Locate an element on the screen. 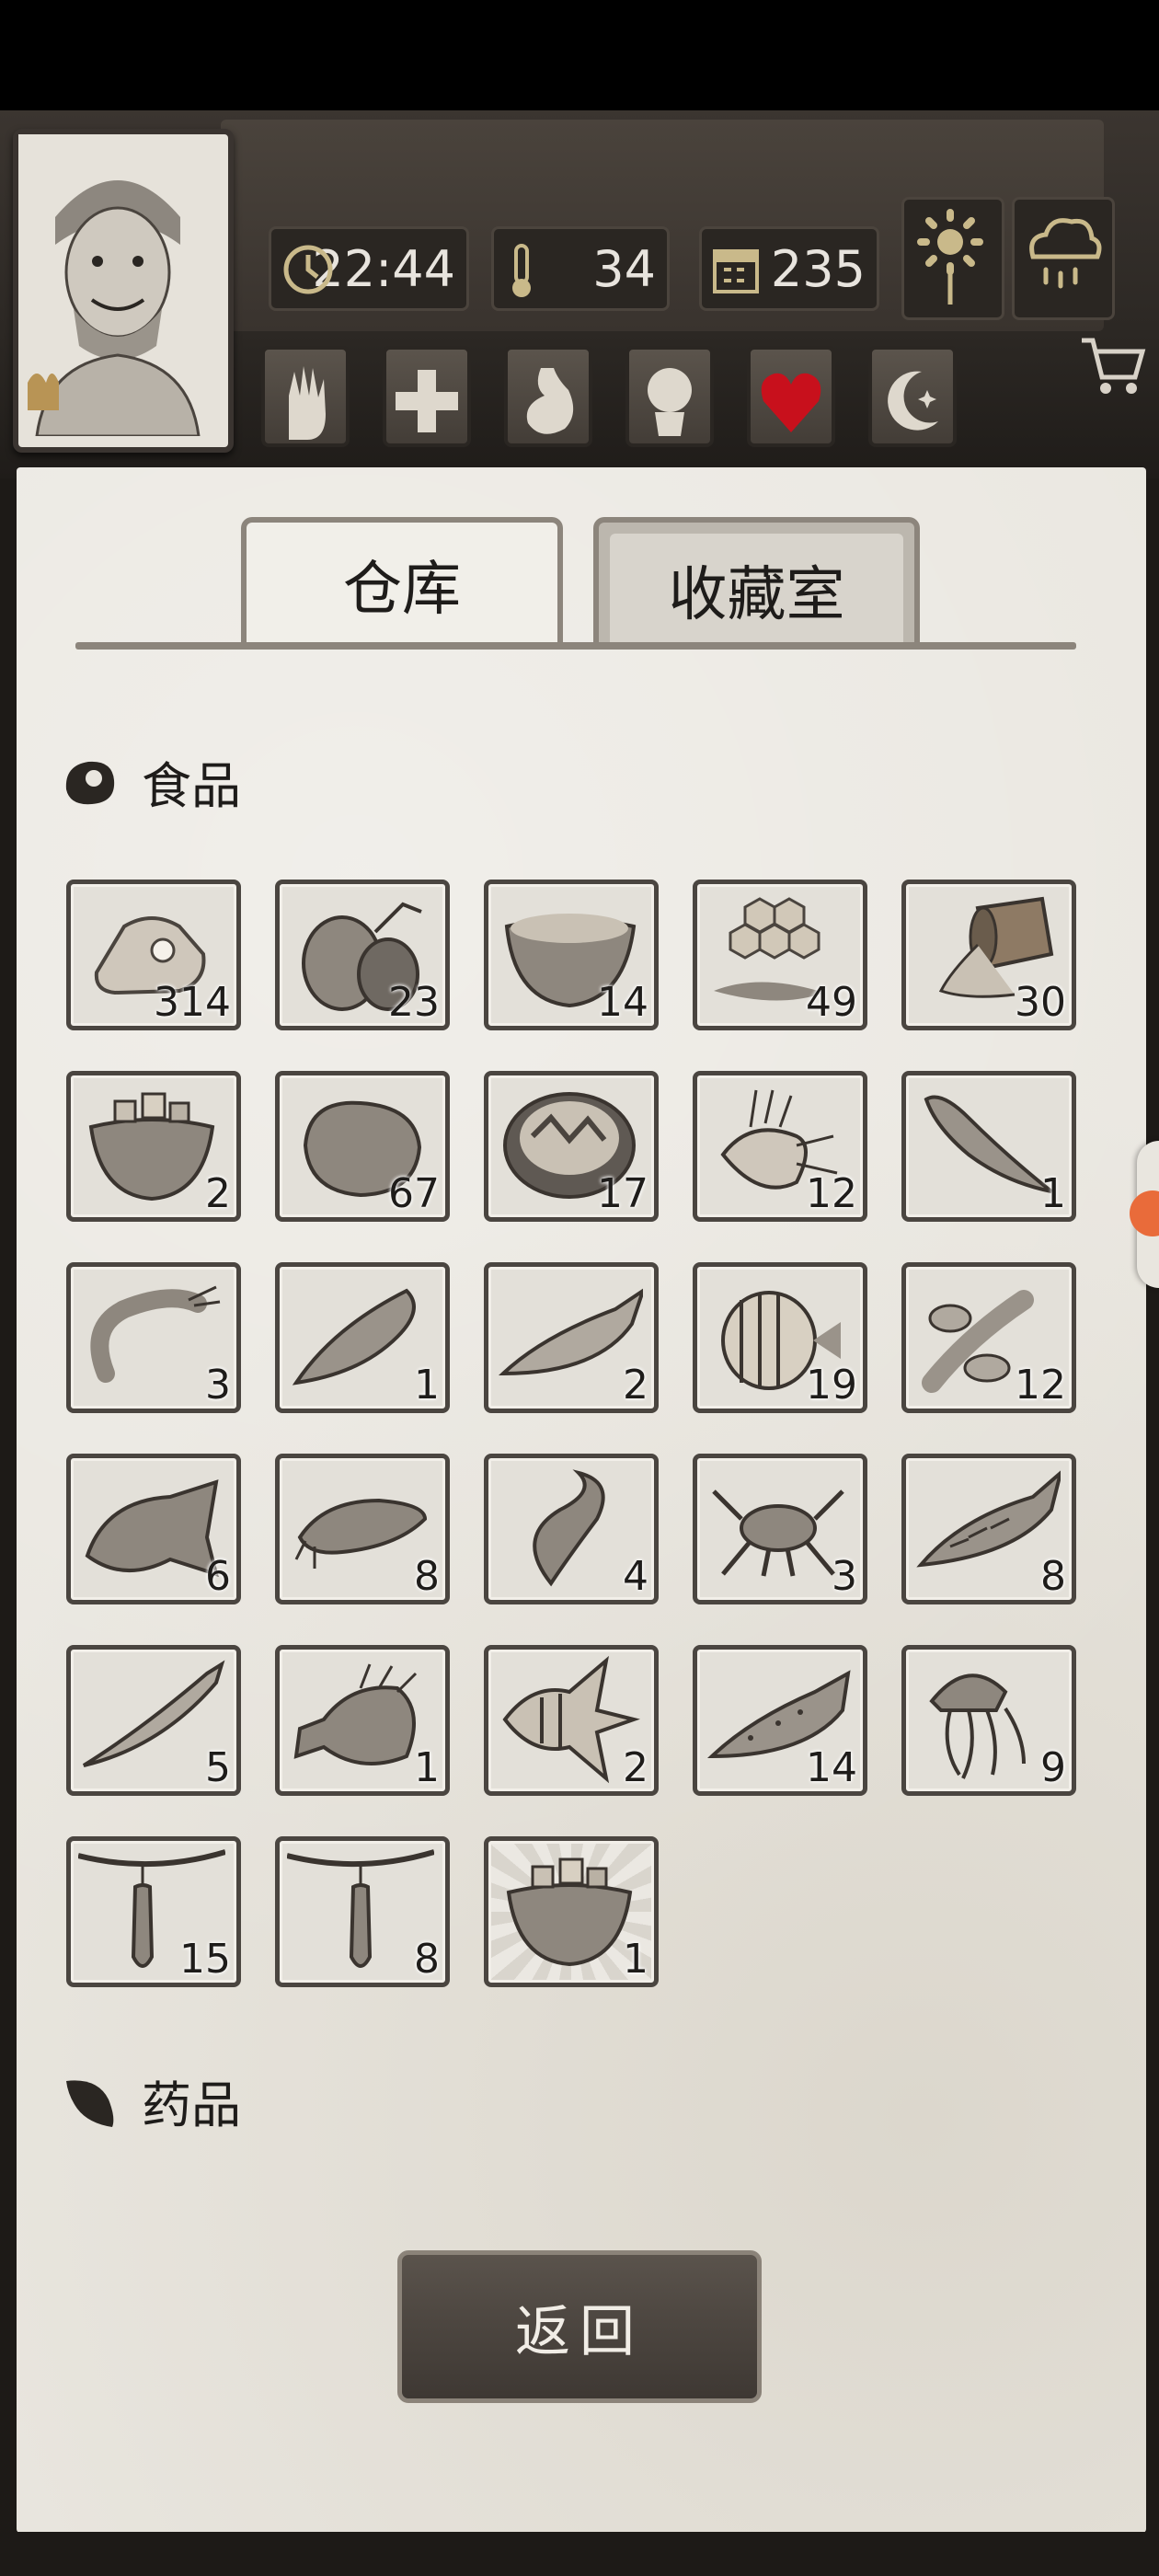  calendar-icon is located at coordinates (736, 275).